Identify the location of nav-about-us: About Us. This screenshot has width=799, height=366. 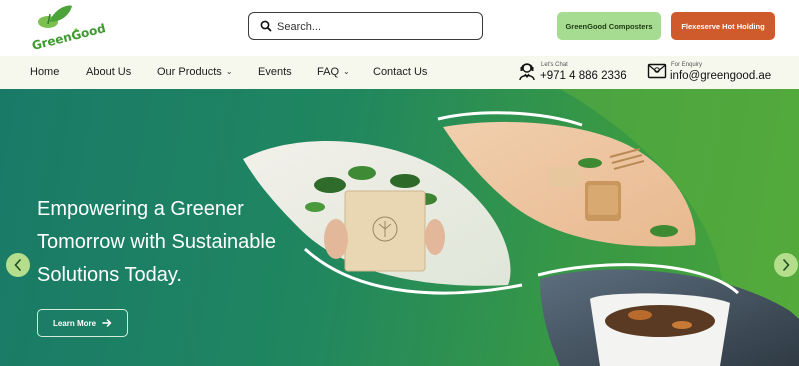
(108, 72).